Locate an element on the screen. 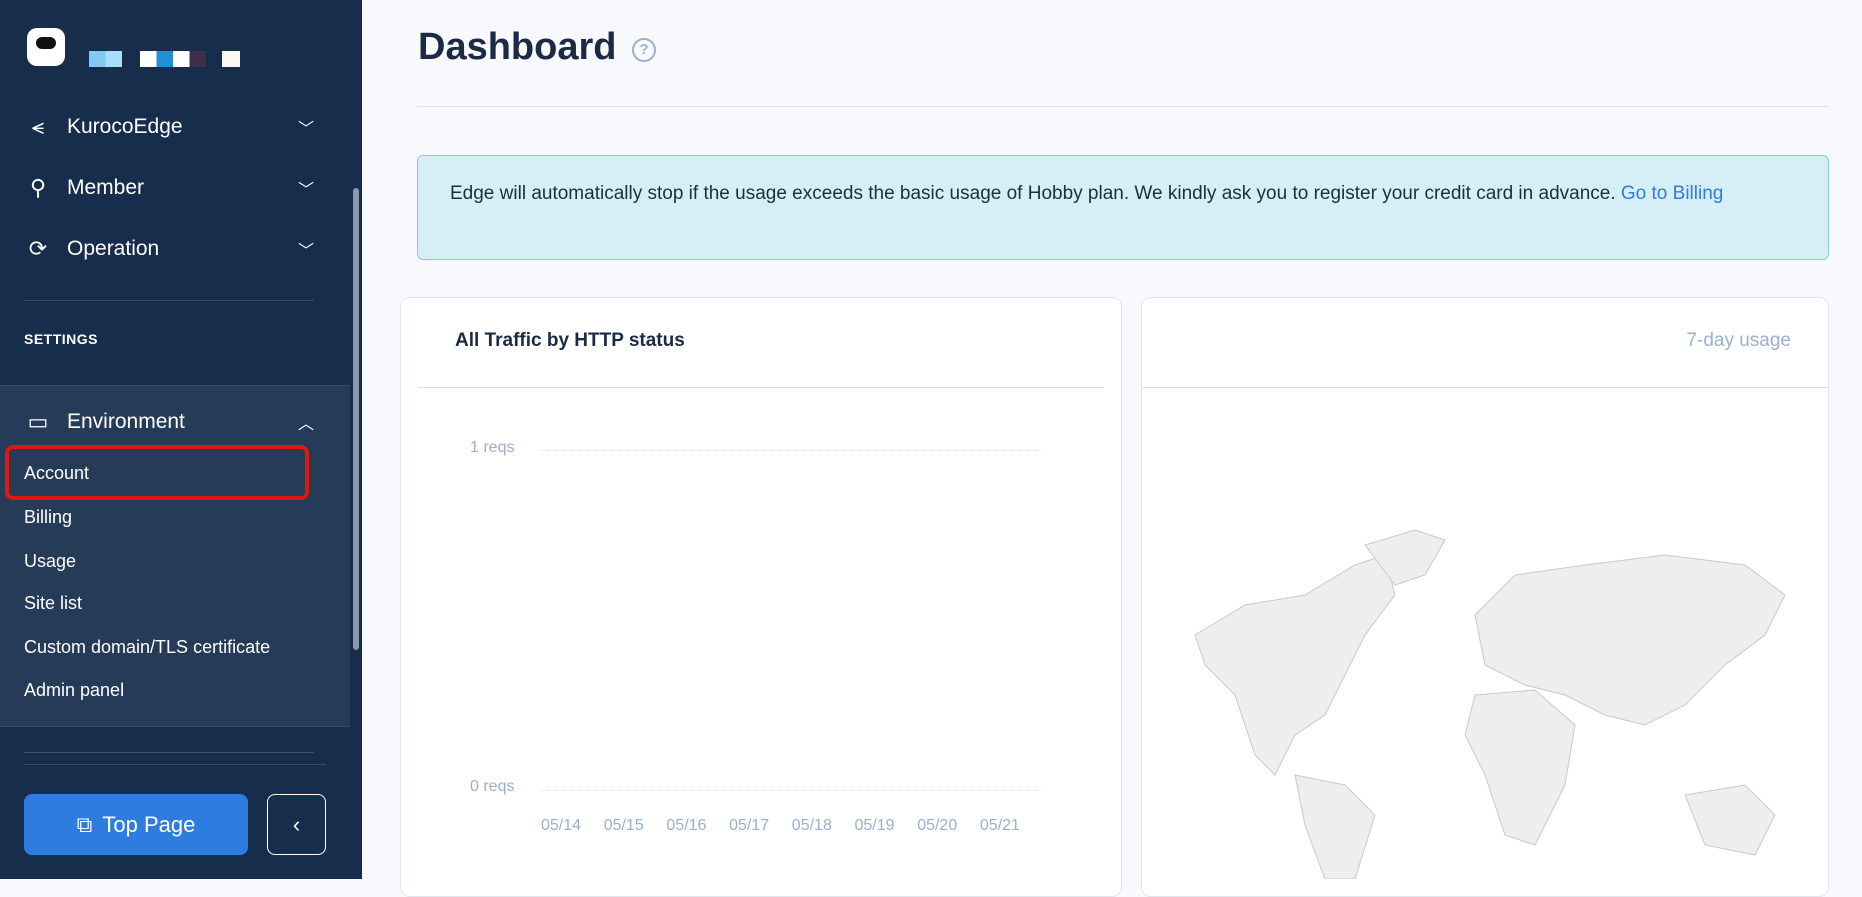 This screenshot has width=1862, height=897. top-page-button: ⧉ Top Page is located at coordinates (136, 824).